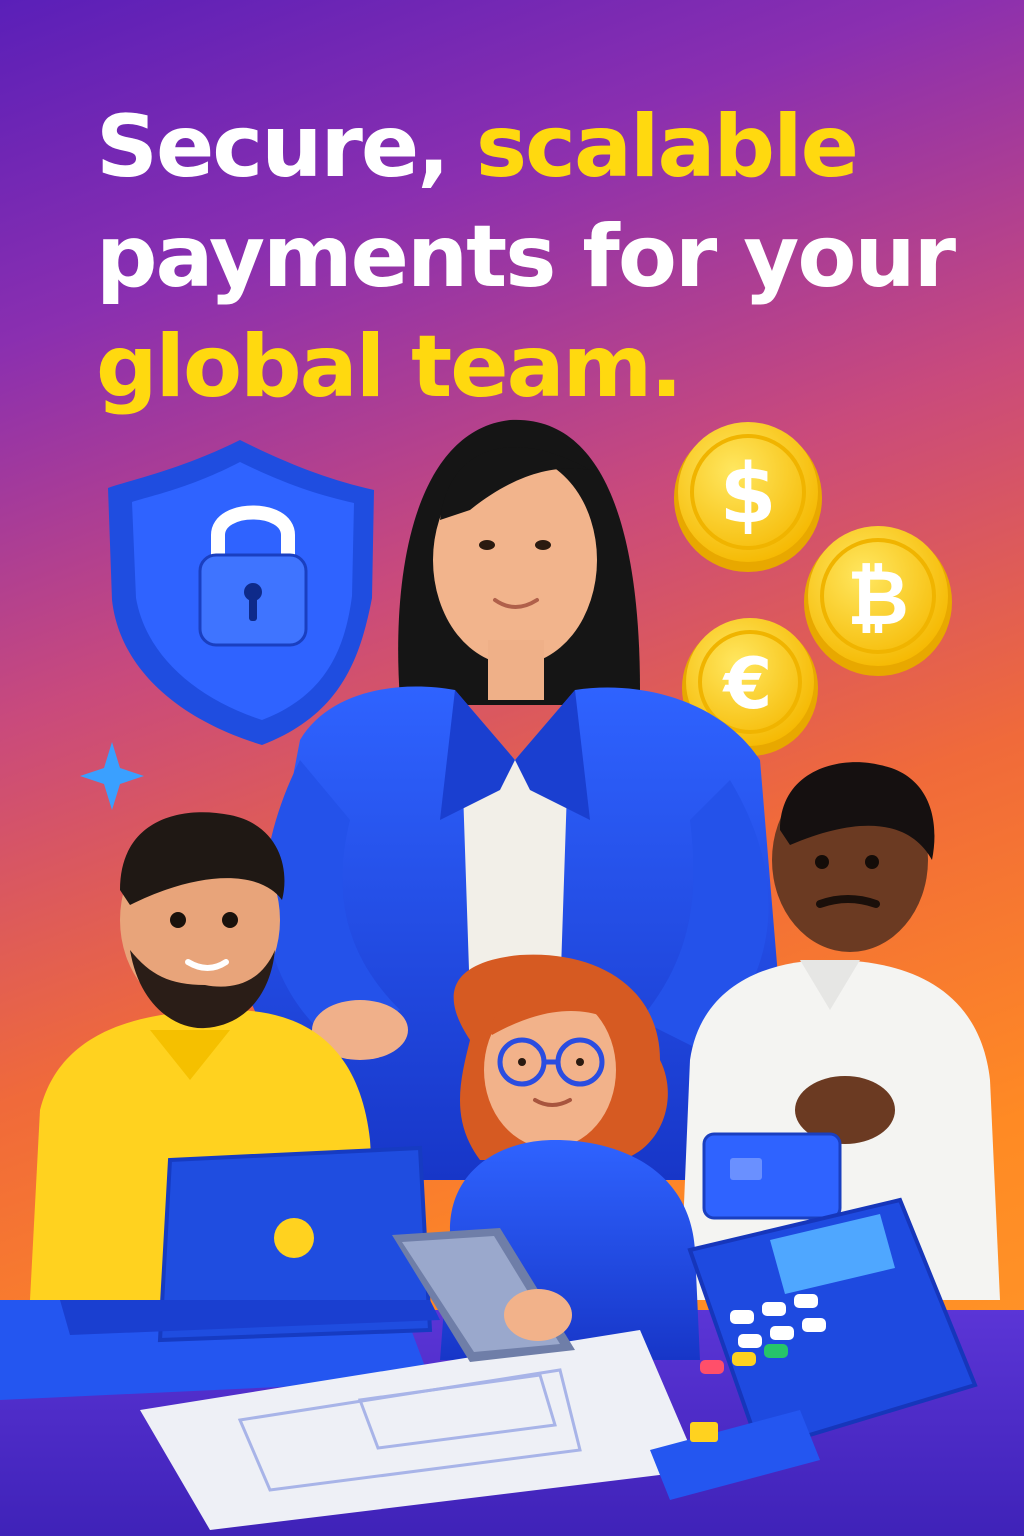 The image size is (1024, 1536). I want to click on sparkle-icon, so click(112, 776).